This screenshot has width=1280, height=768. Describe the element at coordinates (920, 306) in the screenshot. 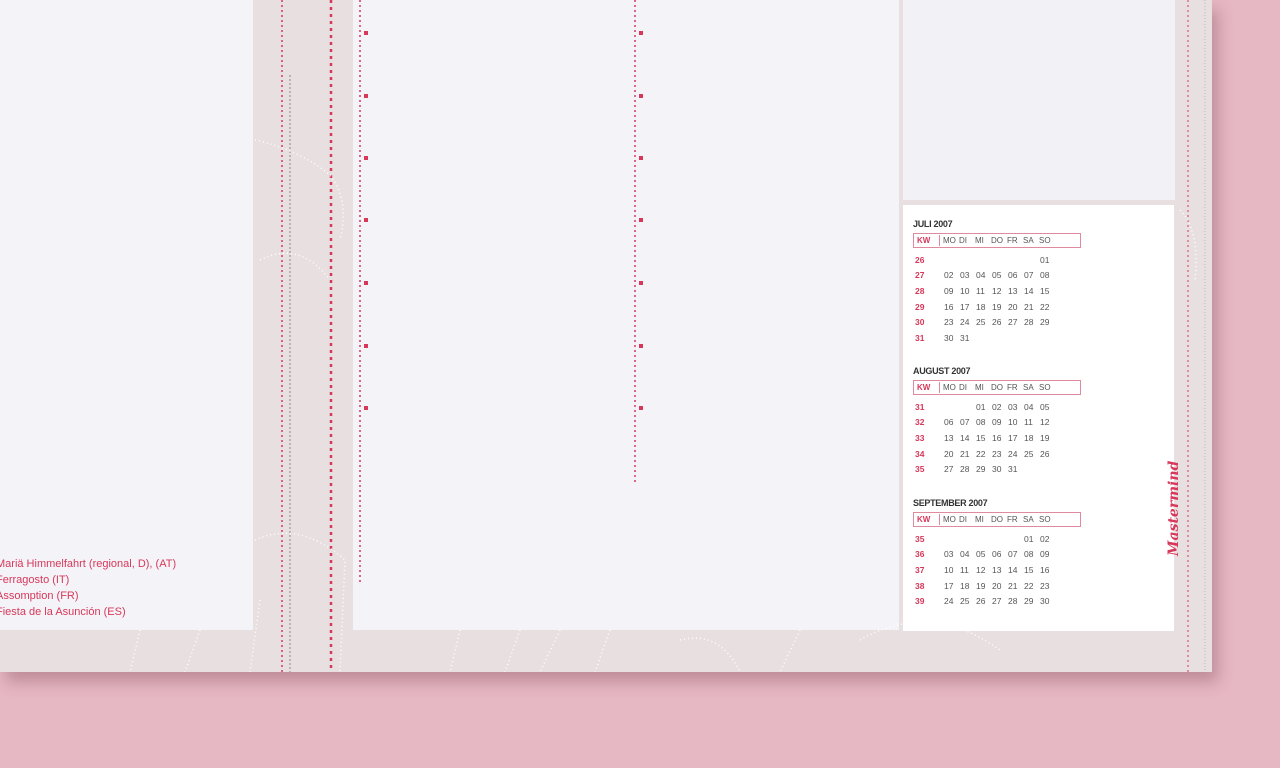

I see `week-number: 29` at that location.